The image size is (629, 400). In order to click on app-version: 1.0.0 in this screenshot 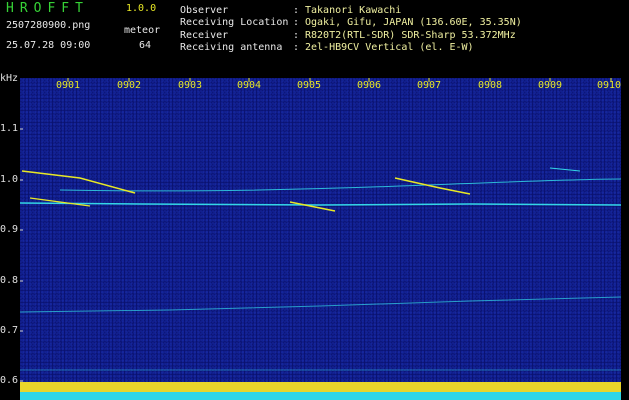, I will do `click(141, 8)`.